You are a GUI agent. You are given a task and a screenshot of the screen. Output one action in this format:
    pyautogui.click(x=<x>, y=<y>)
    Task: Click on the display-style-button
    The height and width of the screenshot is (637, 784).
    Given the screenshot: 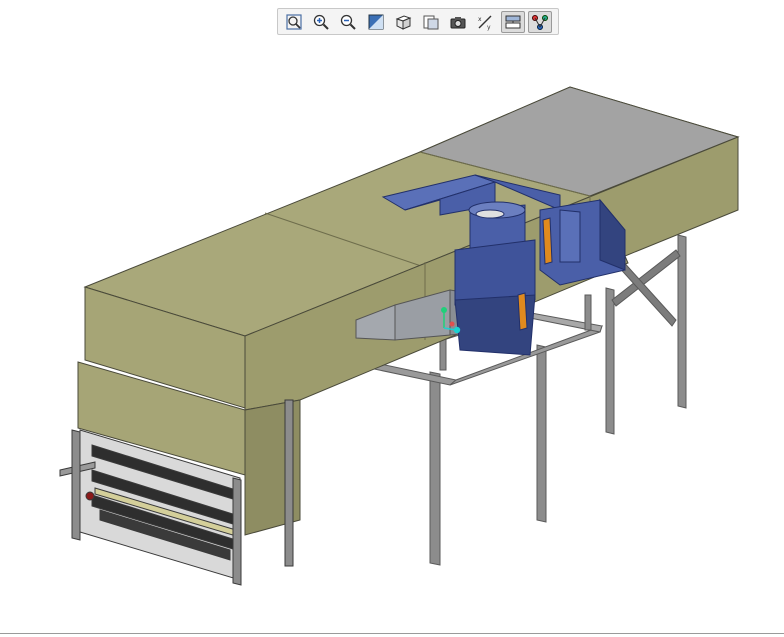 What is the action you would take?
    pyautogui.click(x=431, y=22)
    